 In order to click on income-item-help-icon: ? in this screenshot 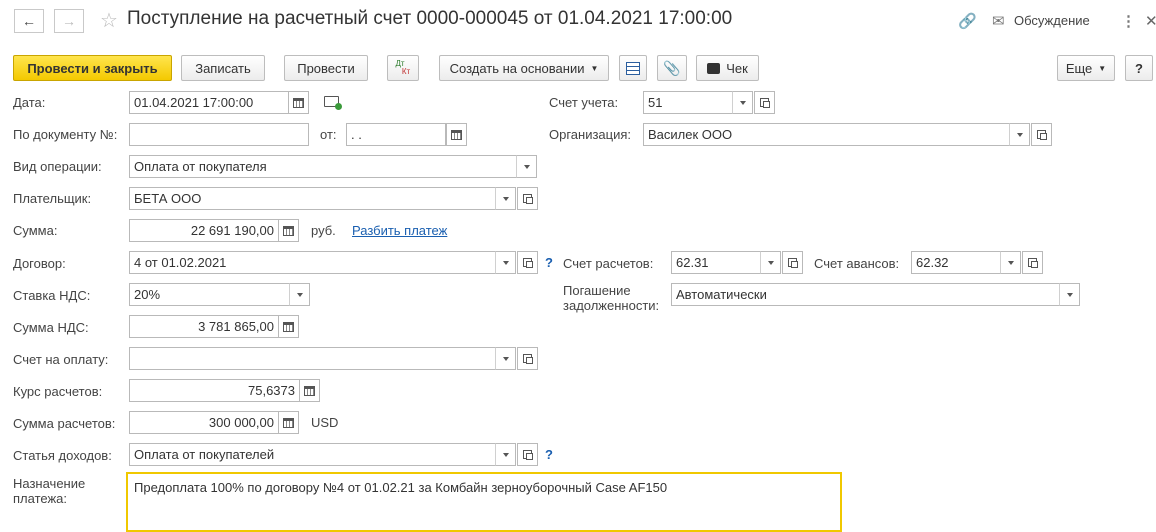, I will do `click(549, 454)`.